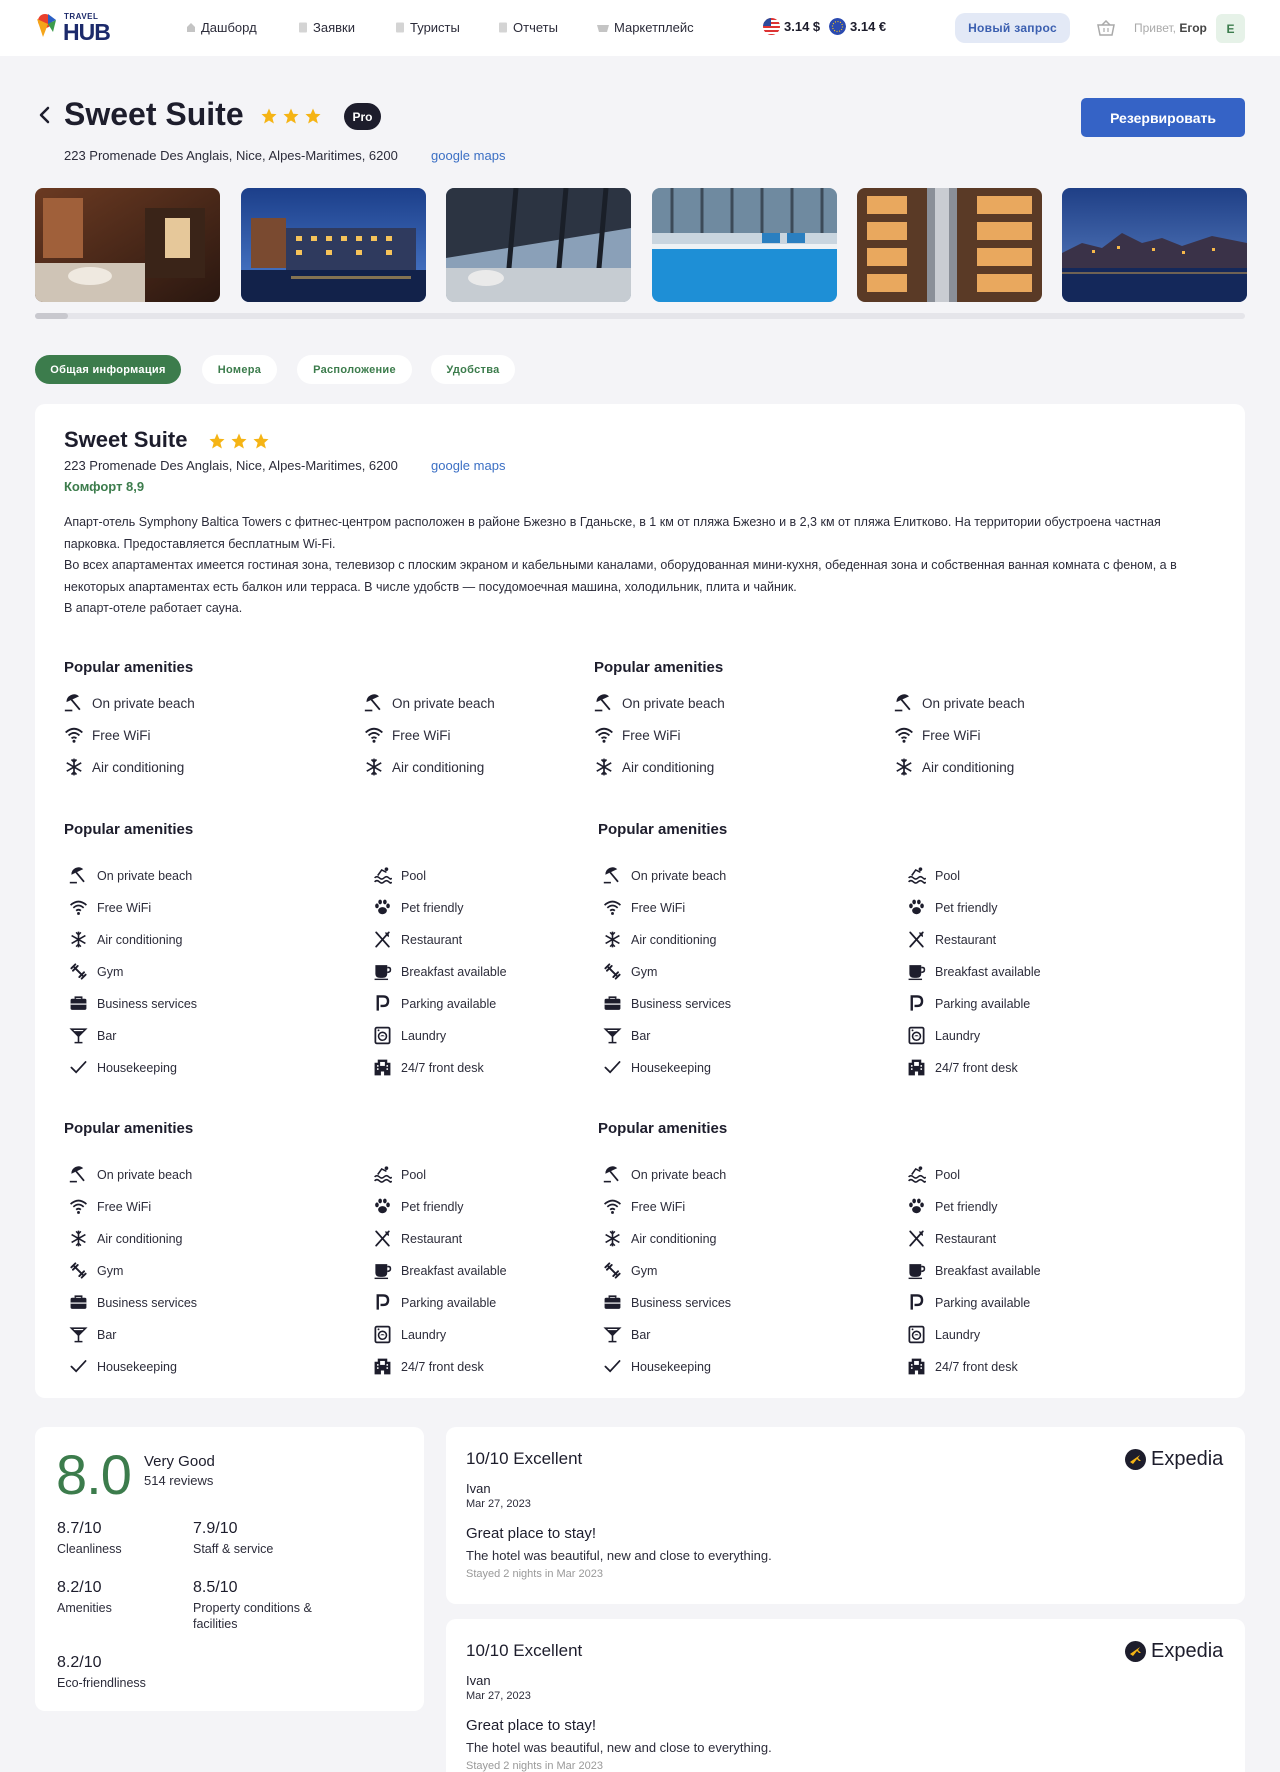 Image resolution: width=1280 pixels, height=1772 pixels. Describe the element at coordinates (473, 369) in the screenshot. I see `tab-amenities: Удобства` at that location.